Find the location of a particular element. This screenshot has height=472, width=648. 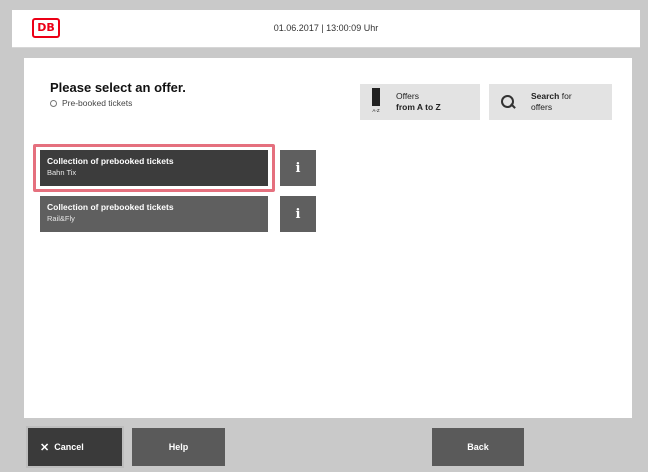

ticket-machine-icon: A-Z is located at coordinates (376, 102).